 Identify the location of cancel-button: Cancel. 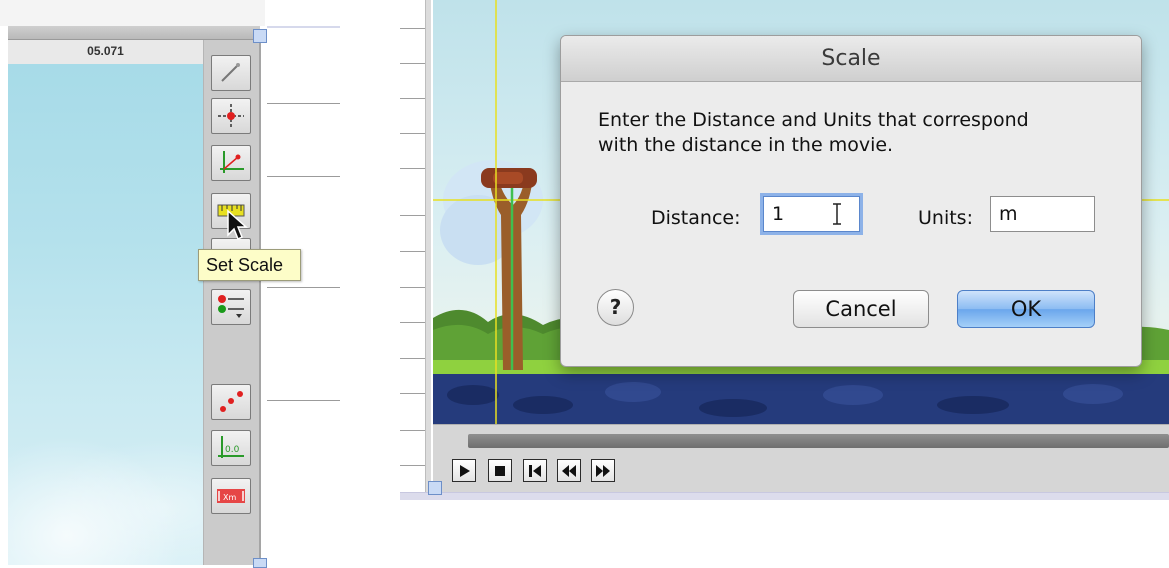
(861, 309).